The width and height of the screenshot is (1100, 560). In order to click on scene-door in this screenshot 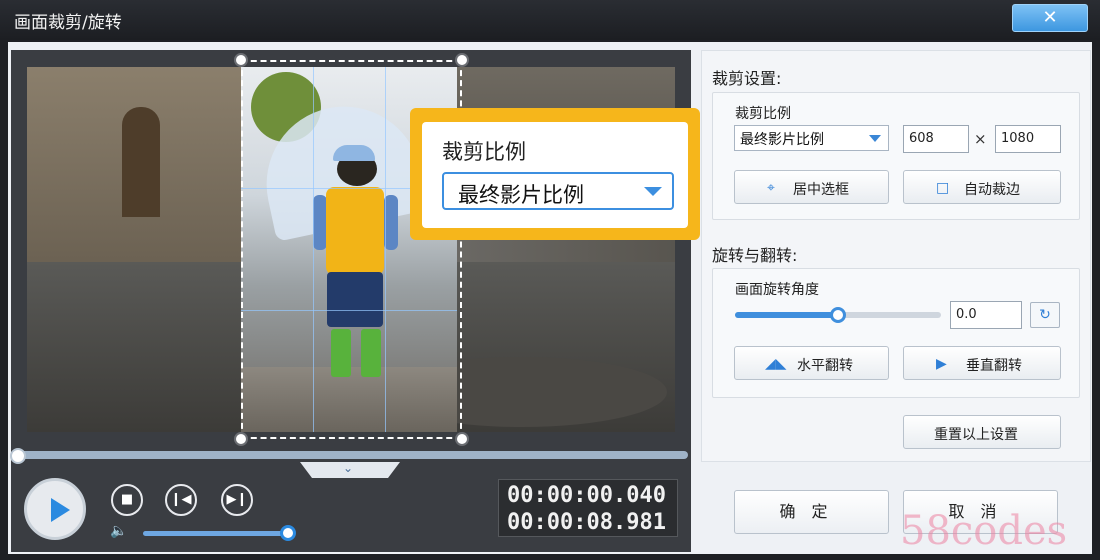, I will do `click(141, 162)`.